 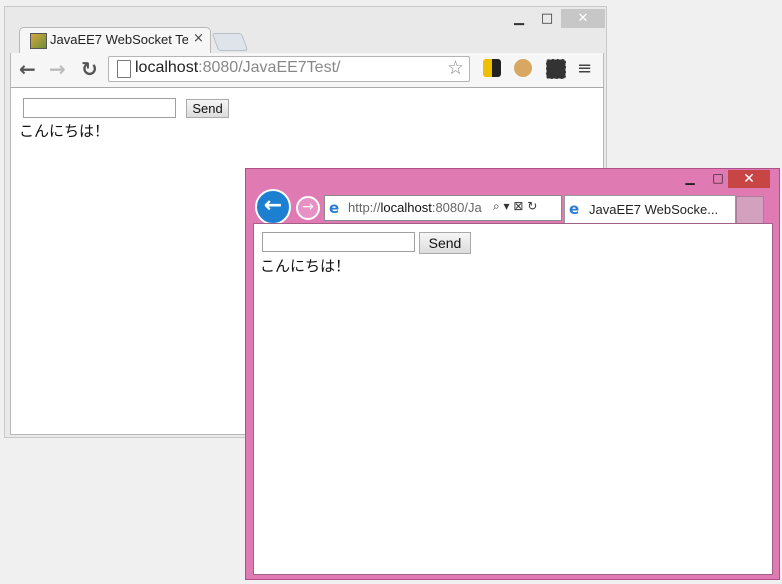 What do you see at coordinates (238, 67) in the screenshot?
I see `url-text: localhost:8080/JavaEE7Test/` at bounding box center [238, 67].